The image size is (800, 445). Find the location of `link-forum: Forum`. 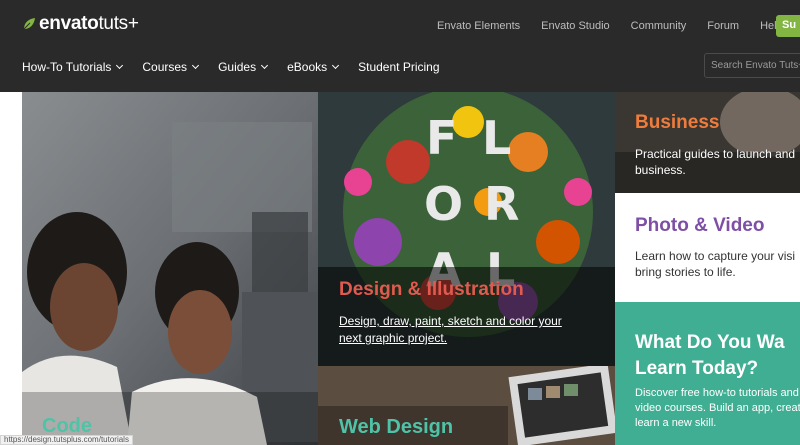

link-forum: Forum is located at coordinates (723, 26).